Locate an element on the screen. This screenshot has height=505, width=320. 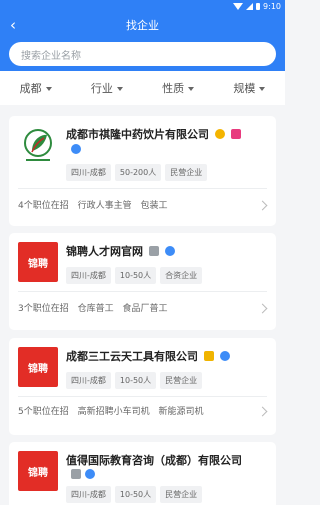
leaf-logo-icon is located at coordinates (38, 145).